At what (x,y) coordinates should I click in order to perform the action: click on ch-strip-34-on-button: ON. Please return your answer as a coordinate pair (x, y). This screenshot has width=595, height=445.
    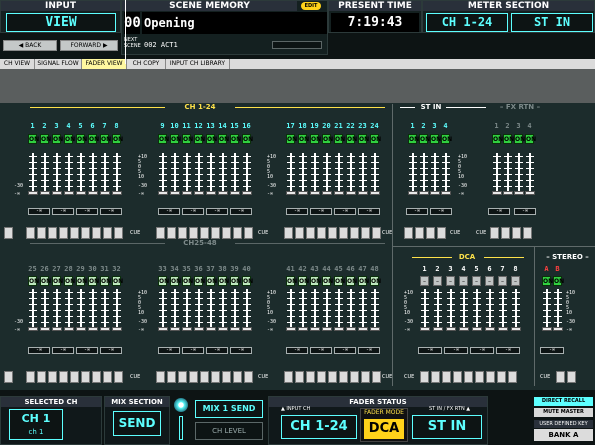
    Looking at the image, I should click on (175, 281).